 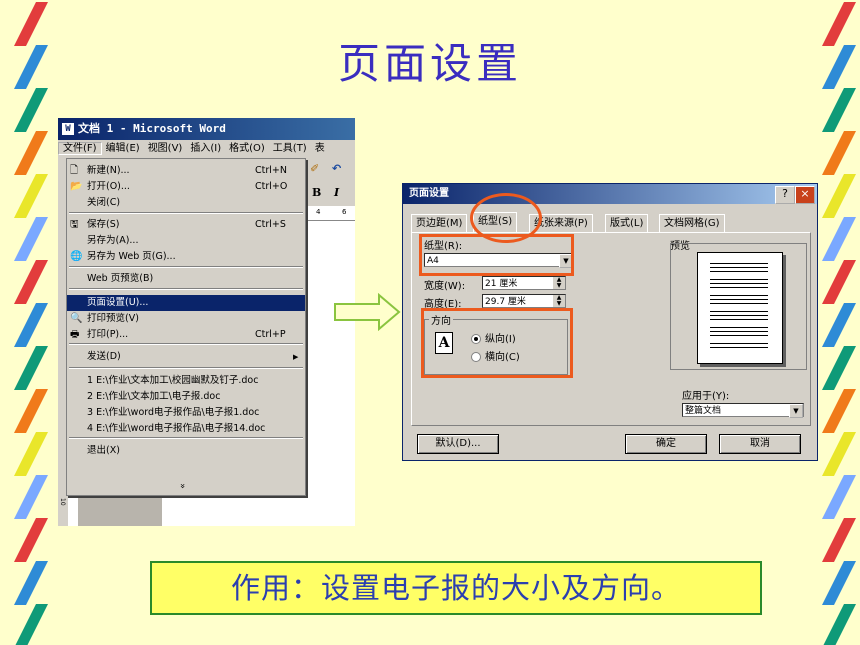 What do you see at coordinates (316, 192) in the screenshot?
I see `bold-button: B` at bounding box center [316, 192].